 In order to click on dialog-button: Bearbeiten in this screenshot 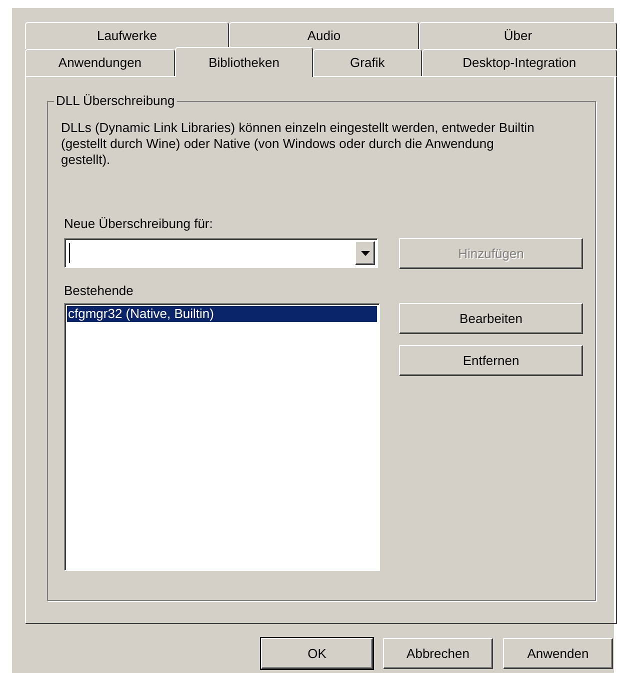, I will do `click(491, 318)`.